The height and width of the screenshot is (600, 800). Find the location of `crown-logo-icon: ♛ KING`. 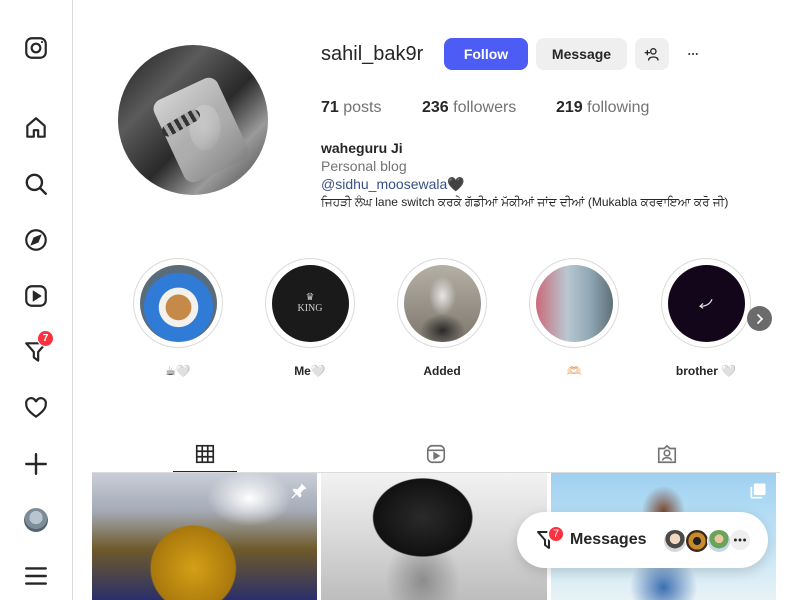

crown-logo-icon: ♛ KING is located at coordinates (310, 303).